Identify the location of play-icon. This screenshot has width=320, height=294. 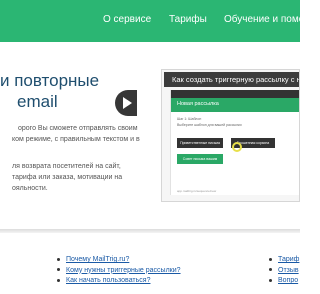
(126, 103).